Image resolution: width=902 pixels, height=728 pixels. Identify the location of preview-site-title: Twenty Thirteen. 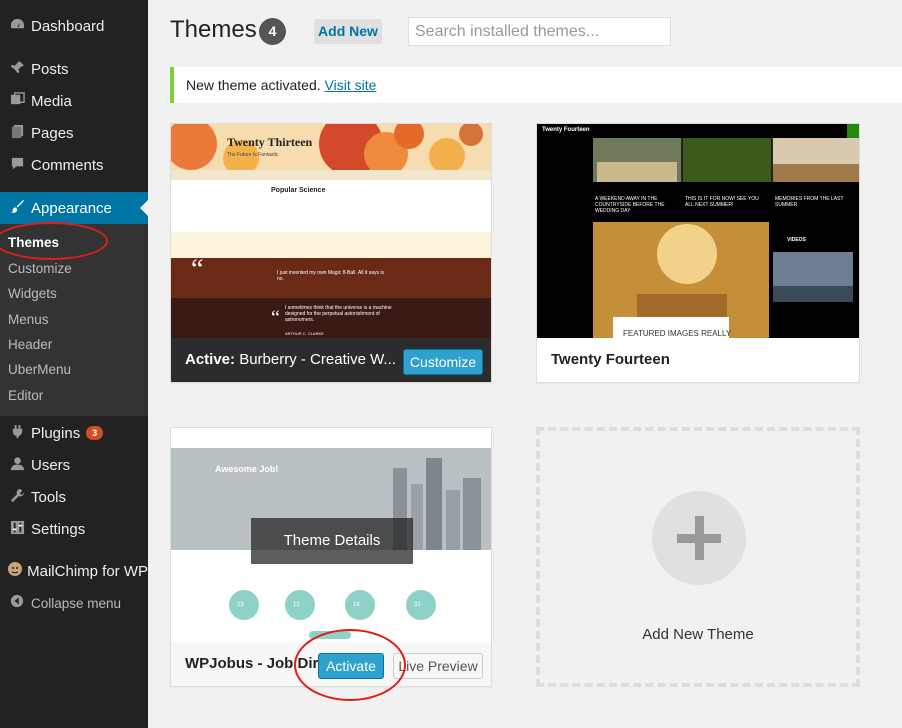
(270, 142).